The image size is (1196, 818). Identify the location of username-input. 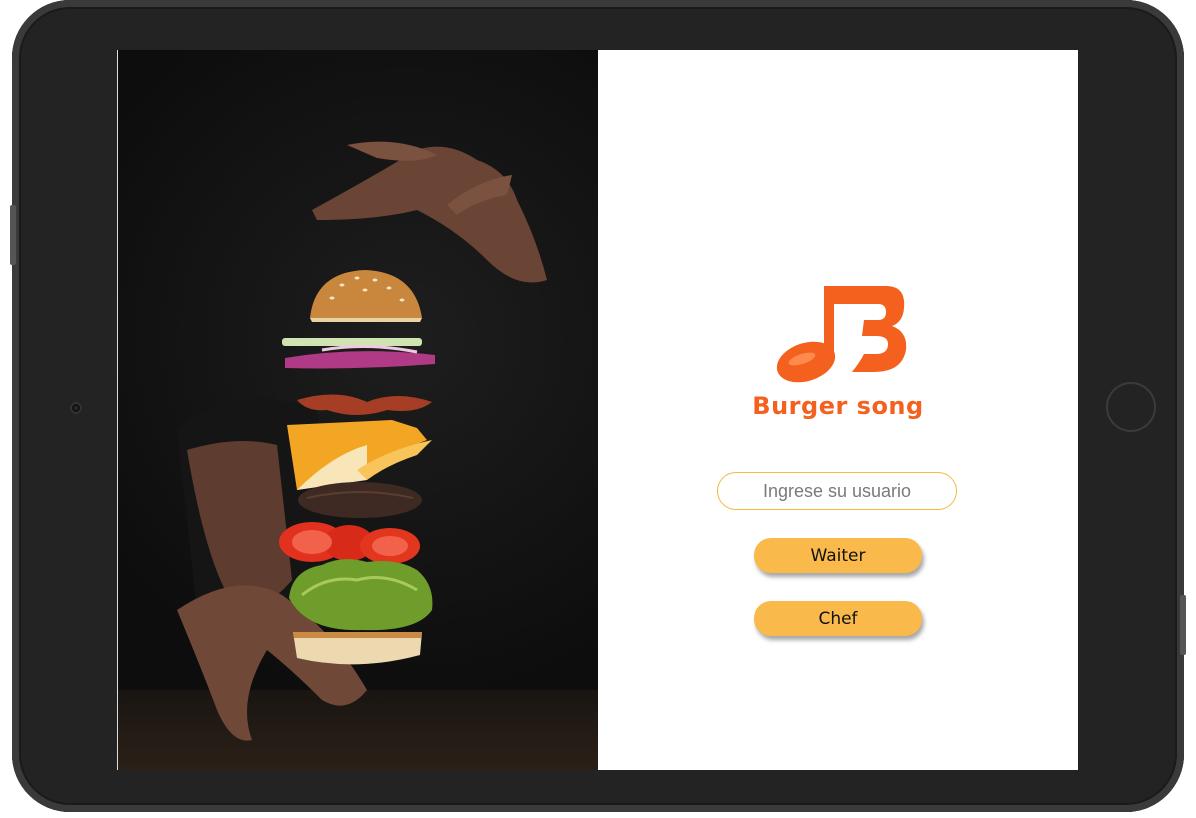
(837, 491).